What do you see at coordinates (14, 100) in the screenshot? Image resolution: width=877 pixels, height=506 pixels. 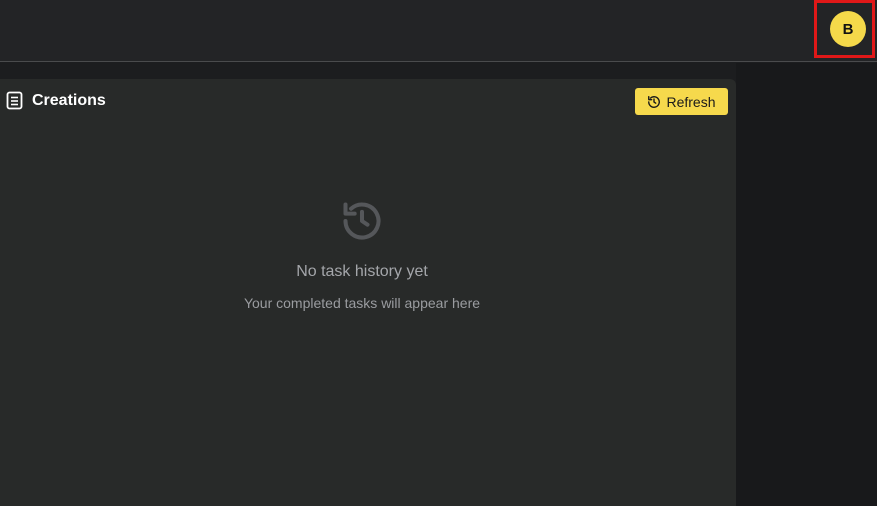 I see `document-icon` at bounding box center [14, 100].